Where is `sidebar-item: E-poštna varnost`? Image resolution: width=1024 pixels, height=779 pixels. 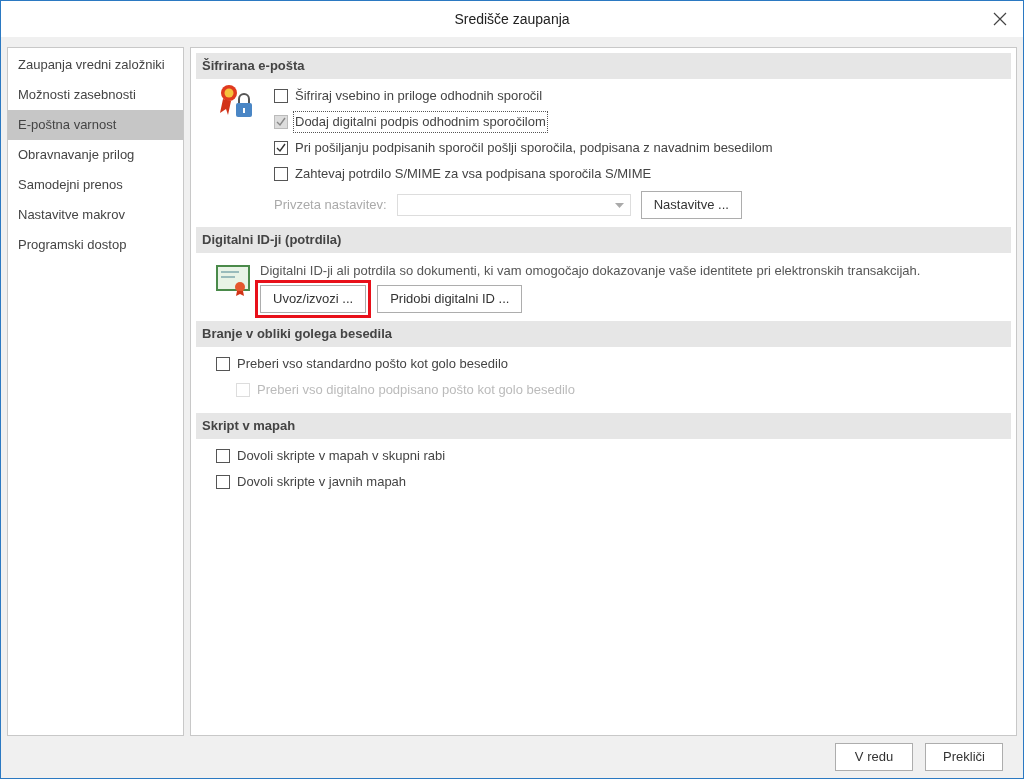
sidebar-item: E-poštna varnost is located at coordinates (95, 125).